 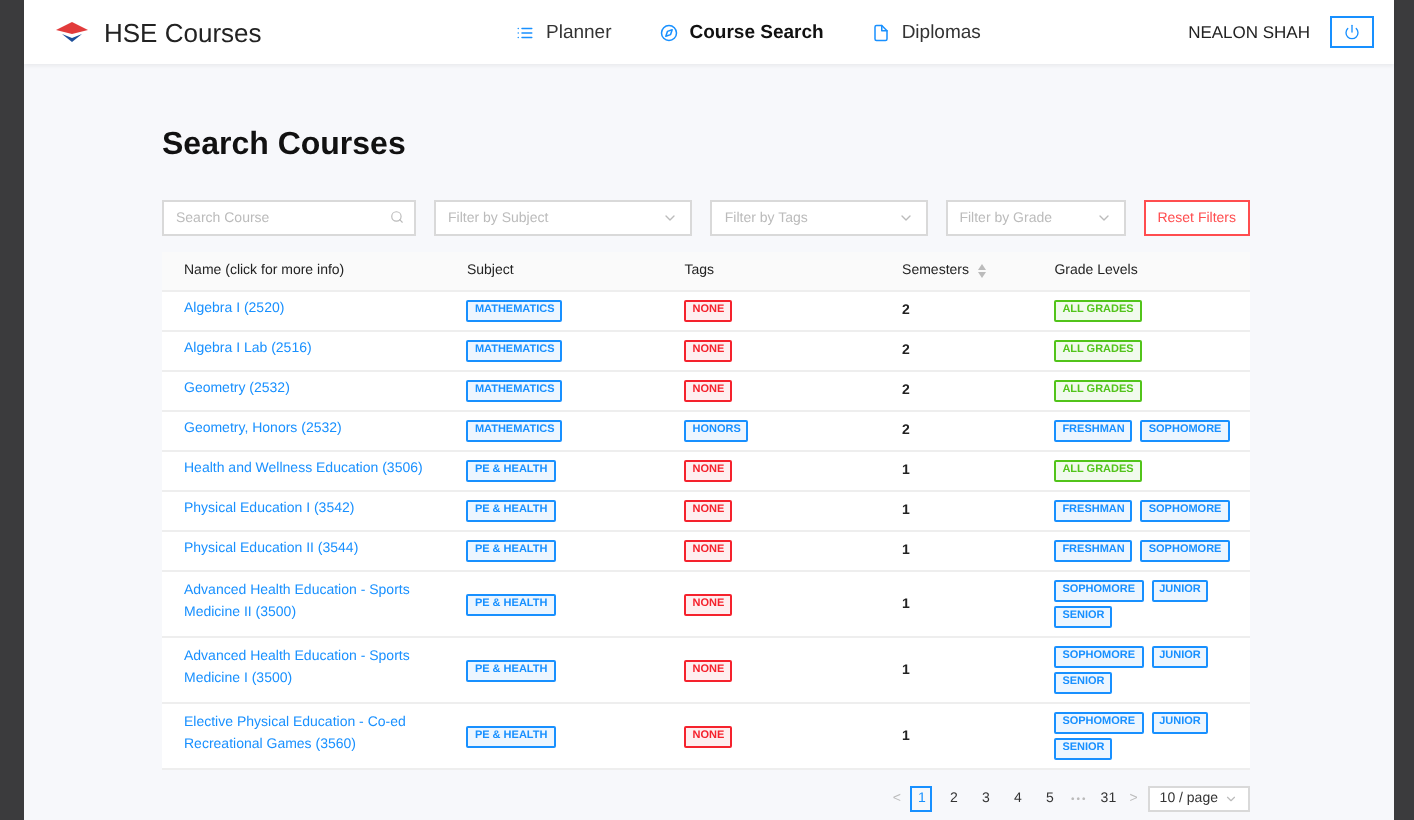 I want to click on nav-link: Diplomas, so click(x=926, y=32).